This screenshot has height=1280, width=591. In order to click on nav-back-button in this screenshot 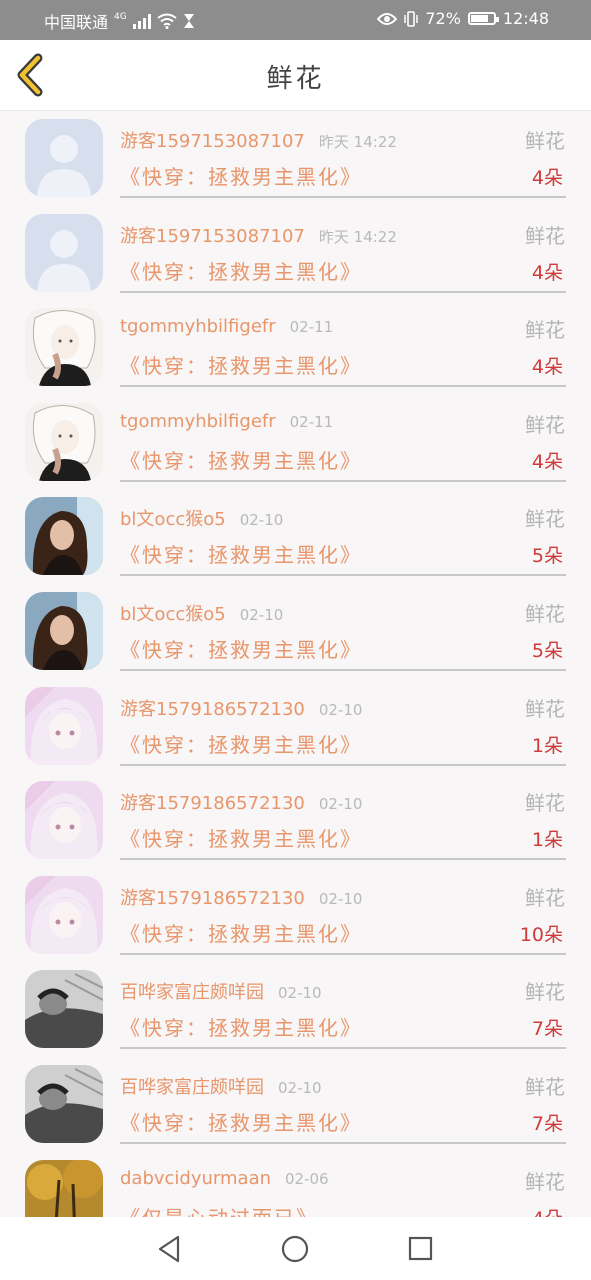, I will do `click(169, 1249)`.